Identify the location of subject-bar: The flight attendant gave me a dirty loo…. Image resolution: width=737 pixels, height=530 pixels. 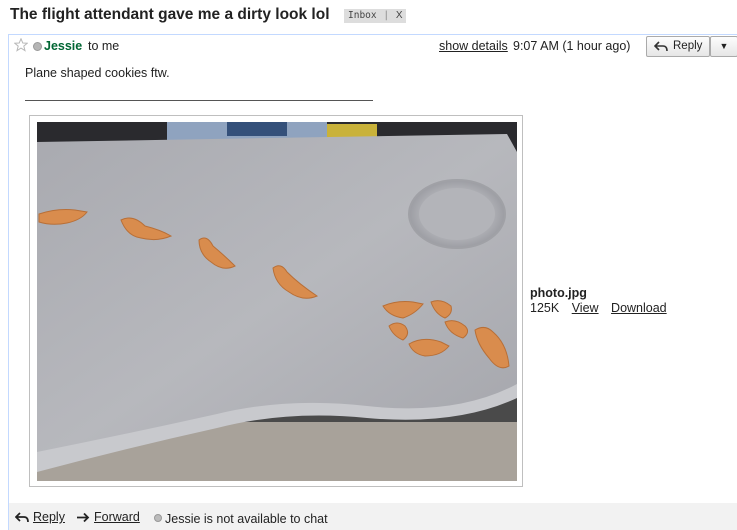
(368, 16).